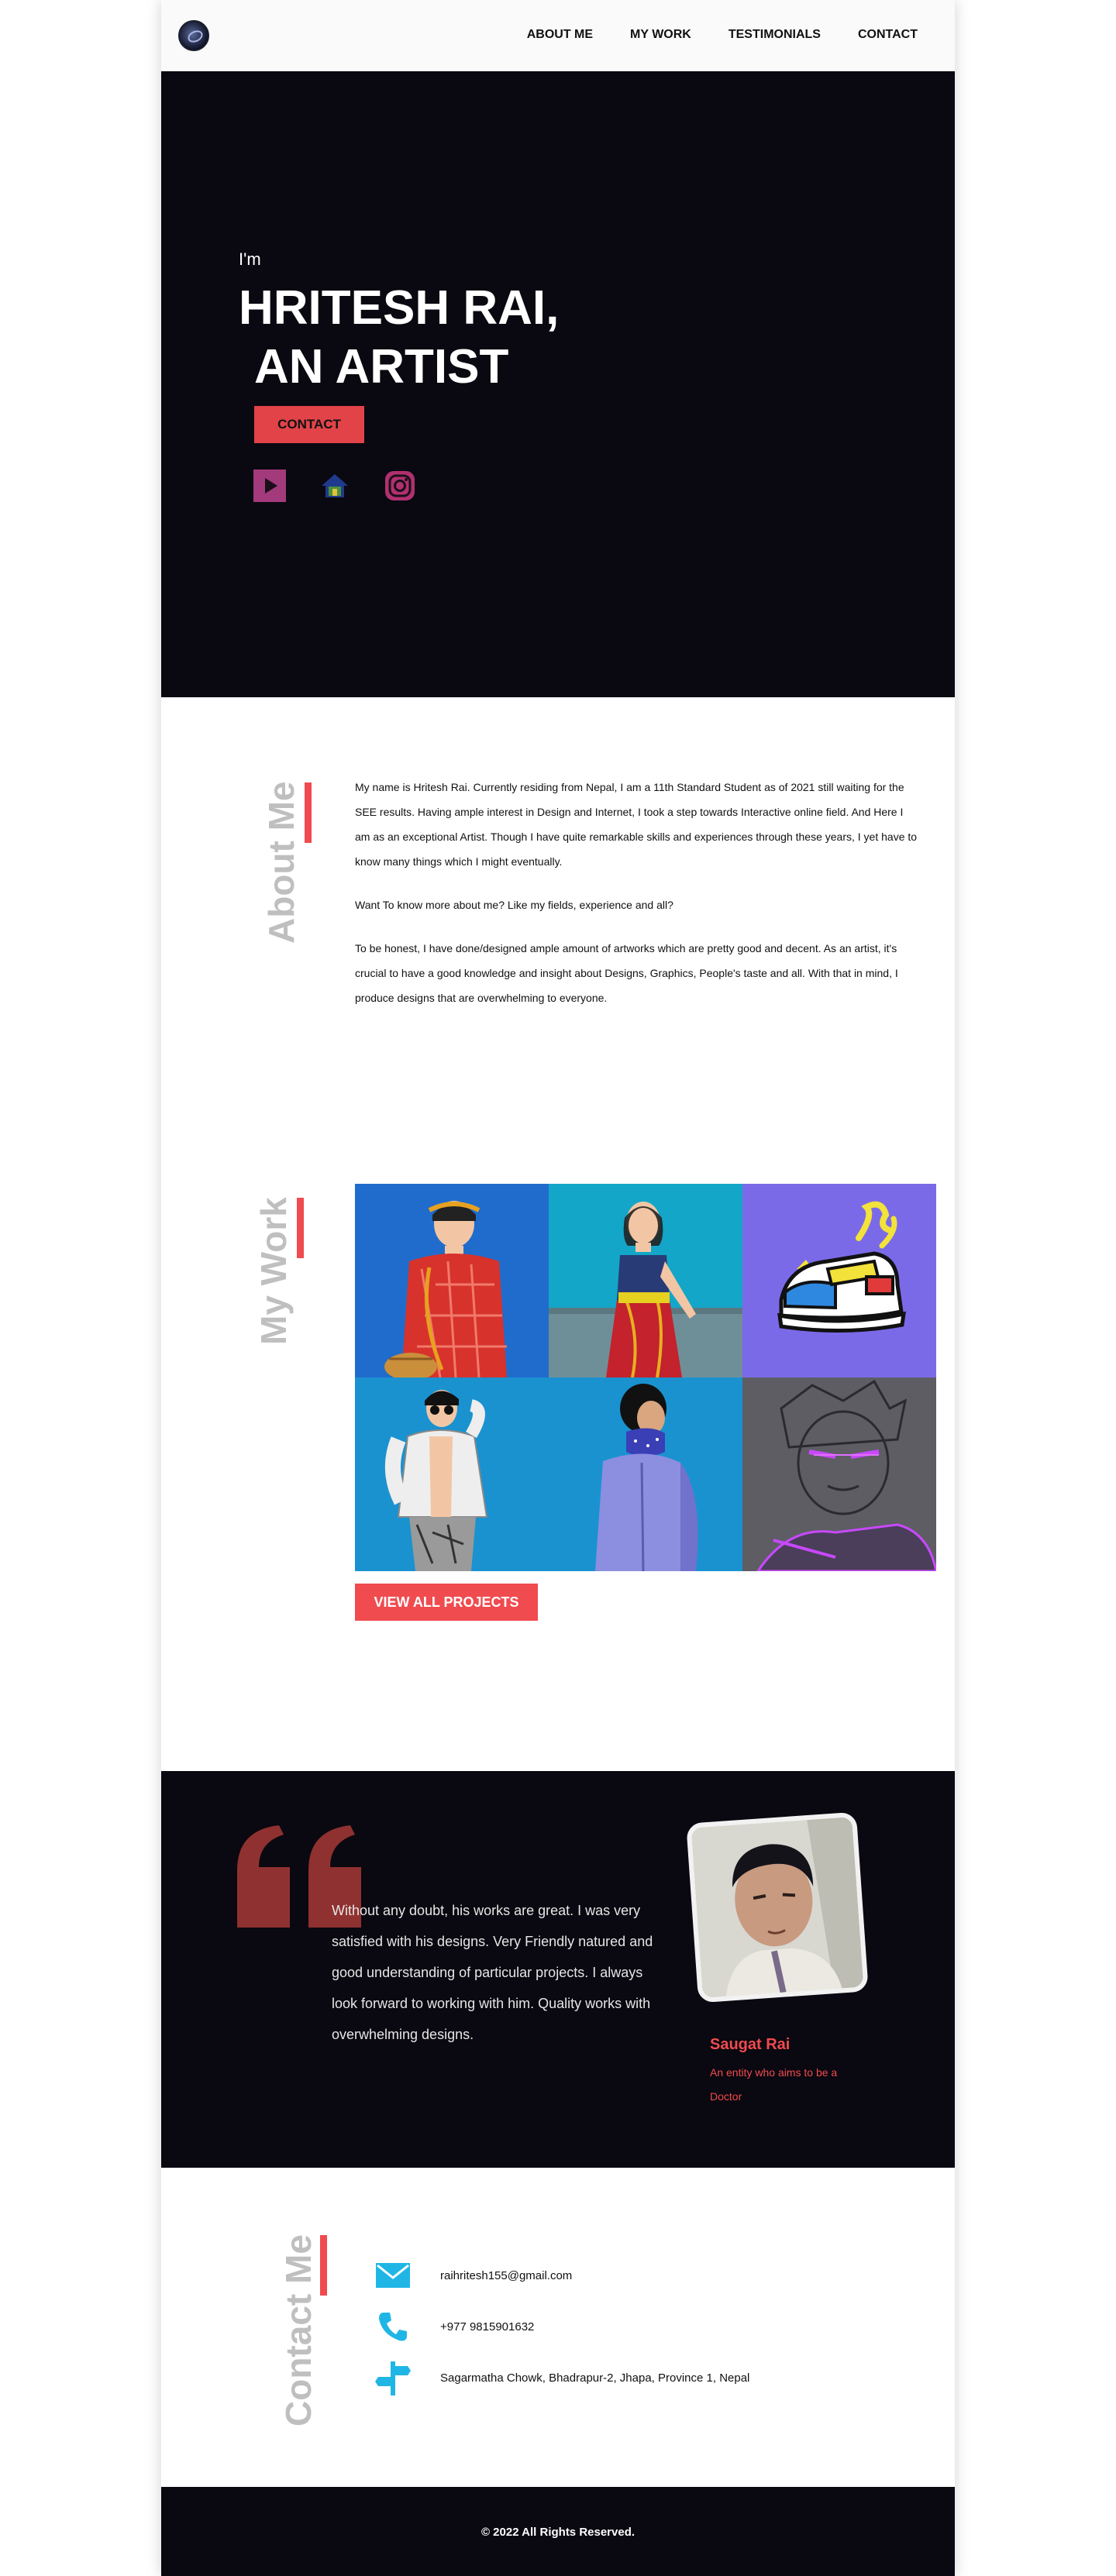  I want to click on contact-phone-row: +977 9815901632, so click(454, 2326).